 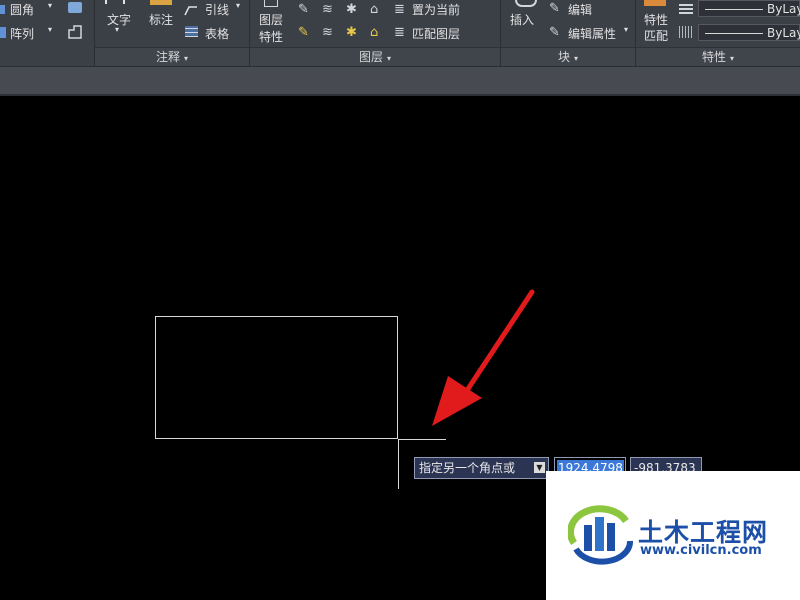 I want to click on edit-block-button: 编辑, so click(x=580, y=9).